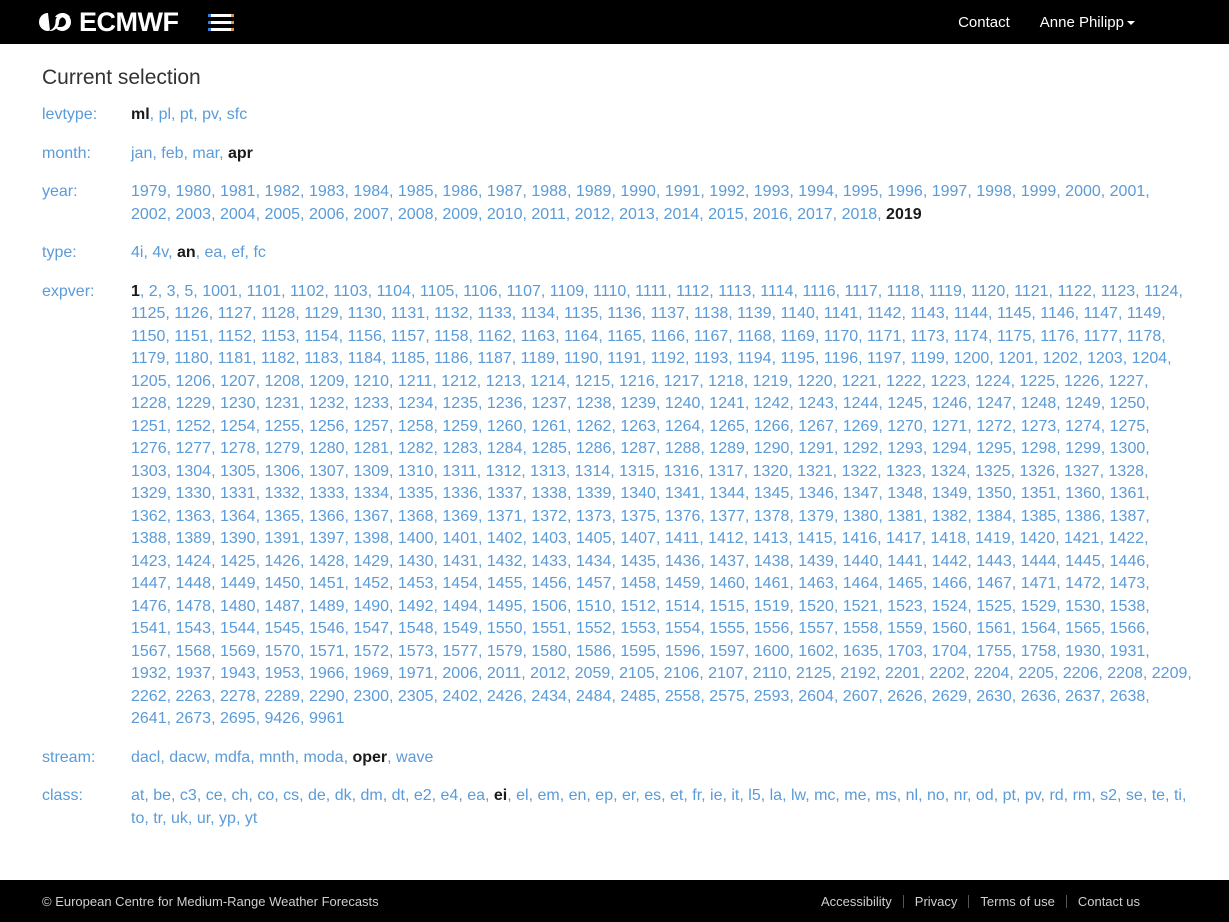  I want to click on selection-value: 1170, so click(841, 336).